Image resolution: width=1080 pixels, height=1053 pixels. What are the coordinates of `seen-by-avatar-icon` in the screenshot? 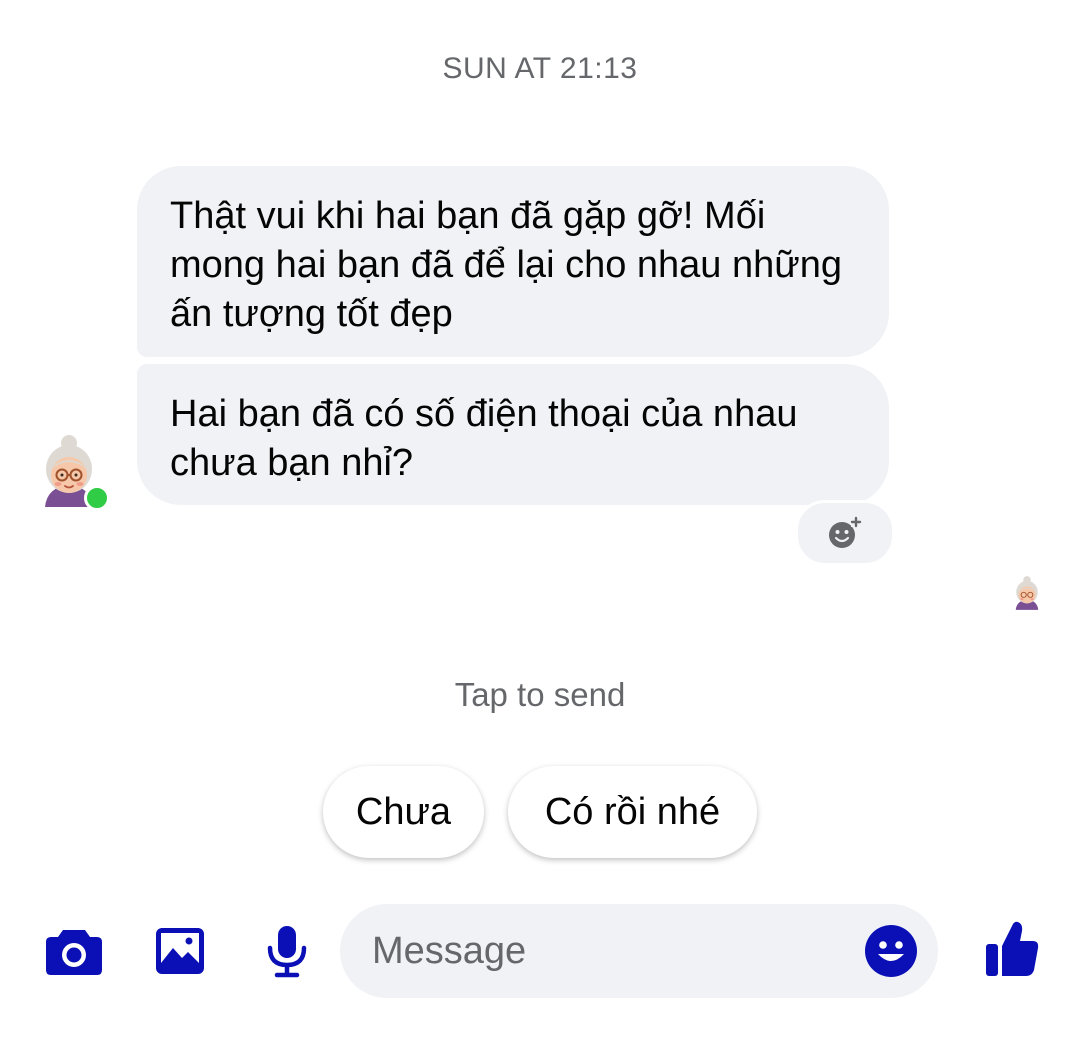 It's located at (1027, 593).